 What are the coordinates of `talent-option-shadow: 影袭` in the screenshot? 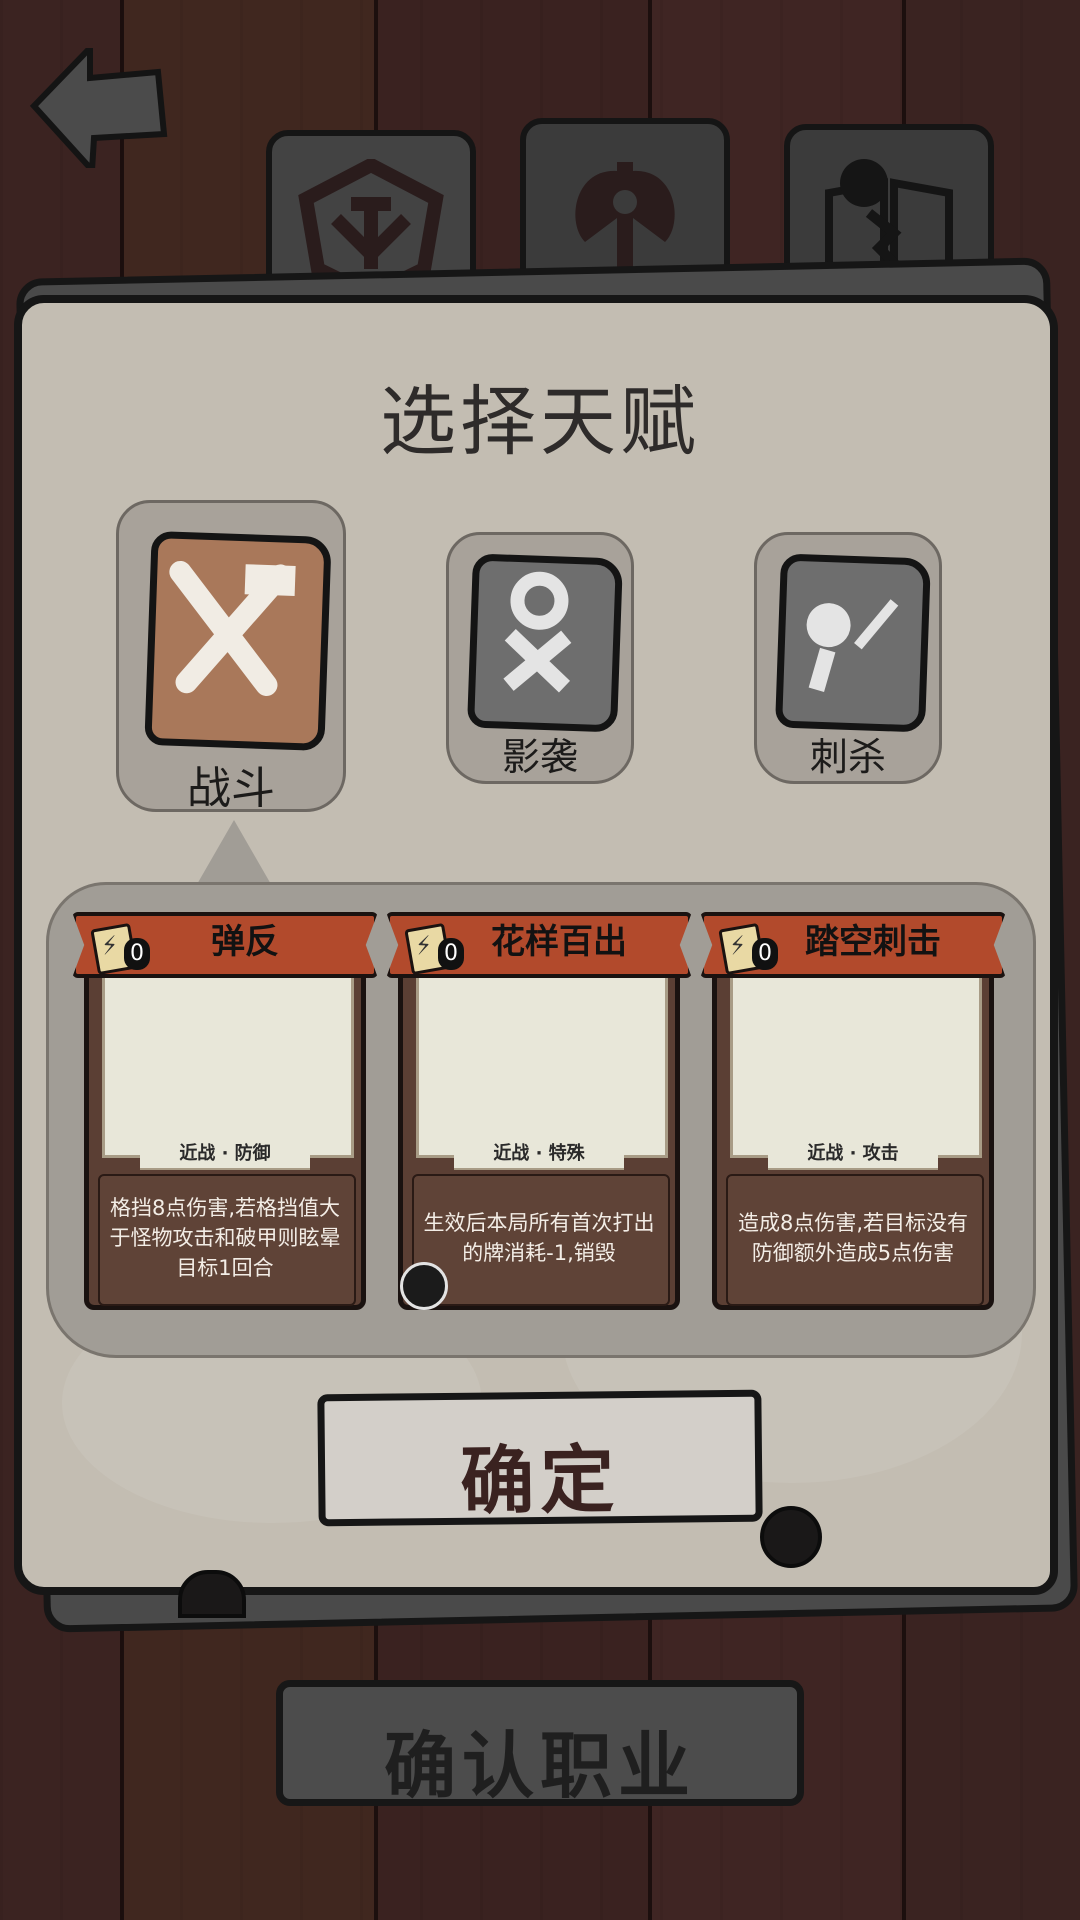 It's located at (540, 658).